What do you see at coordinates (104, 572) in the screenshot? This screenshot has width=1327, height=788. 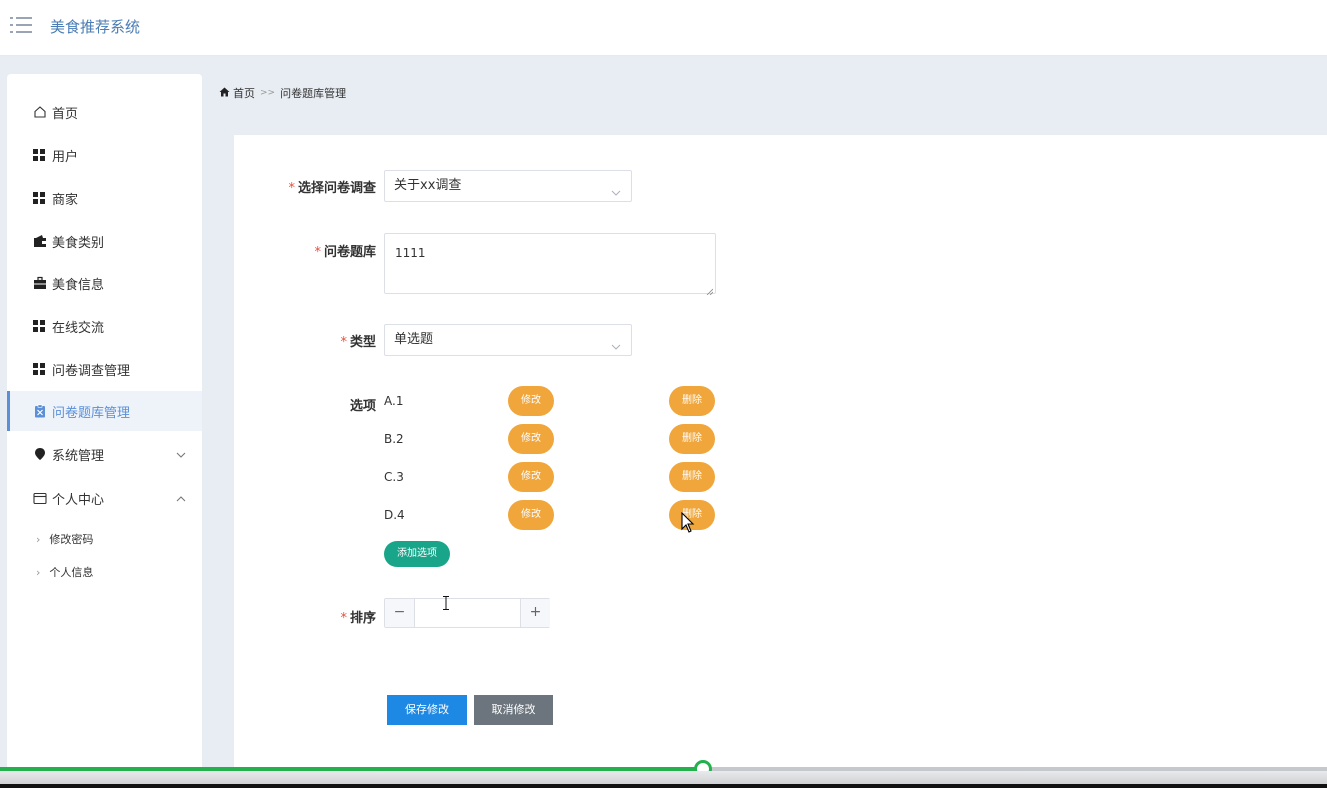 I see `sidebar-subitem-personal-info: › 个人信息` at bounding box center [104, 572].